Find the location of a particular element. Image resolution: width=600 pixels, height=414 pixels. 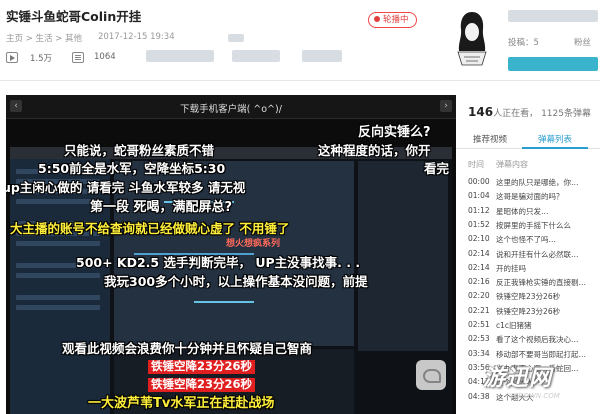

list-item-content: 这哥是骗对面的吗？ is located at coordinates (530, 197).